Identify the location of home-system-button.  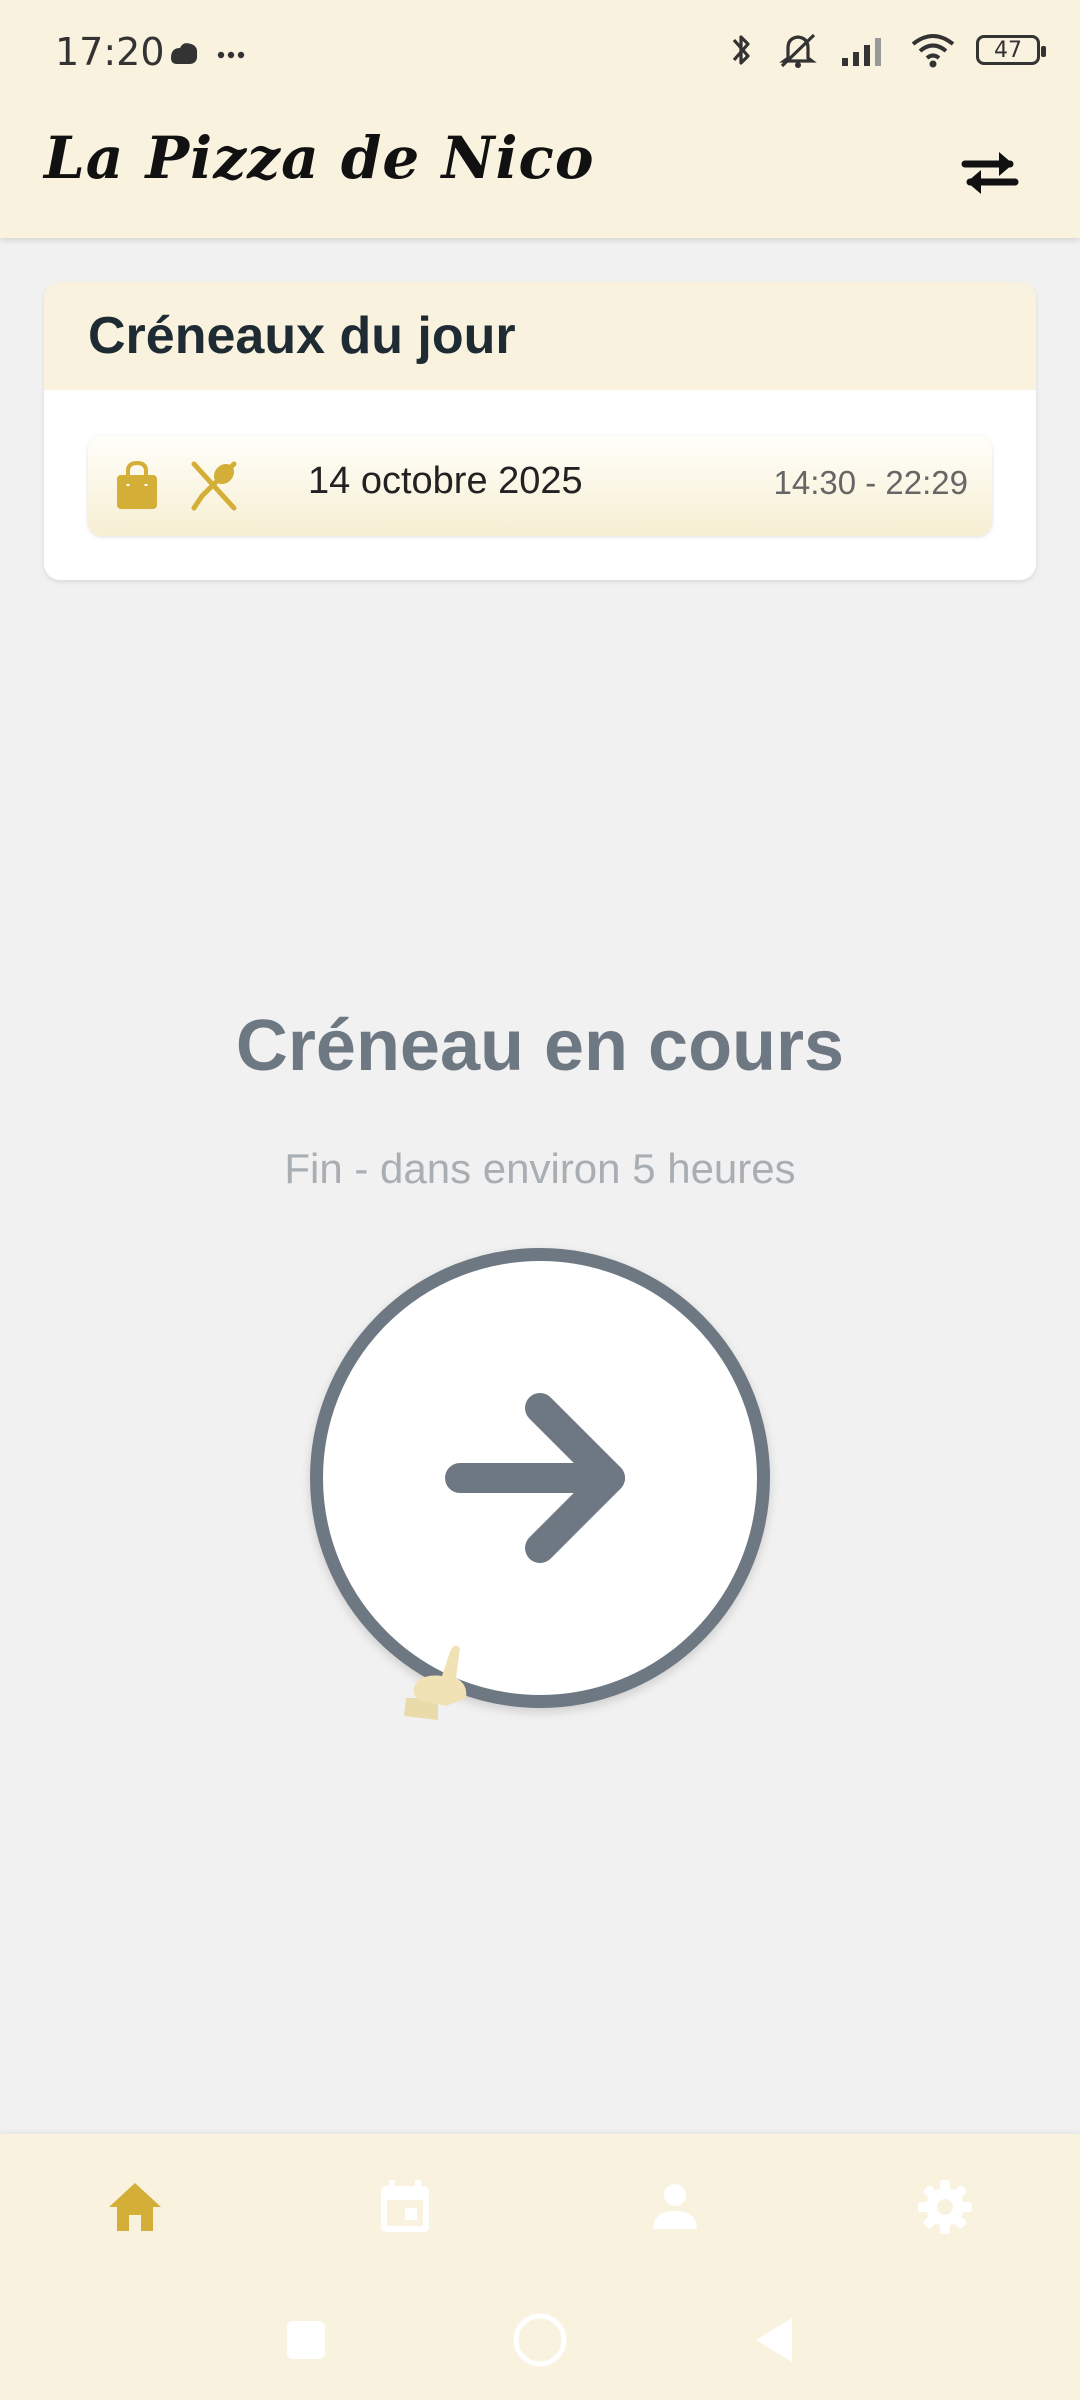
(540, 2340).